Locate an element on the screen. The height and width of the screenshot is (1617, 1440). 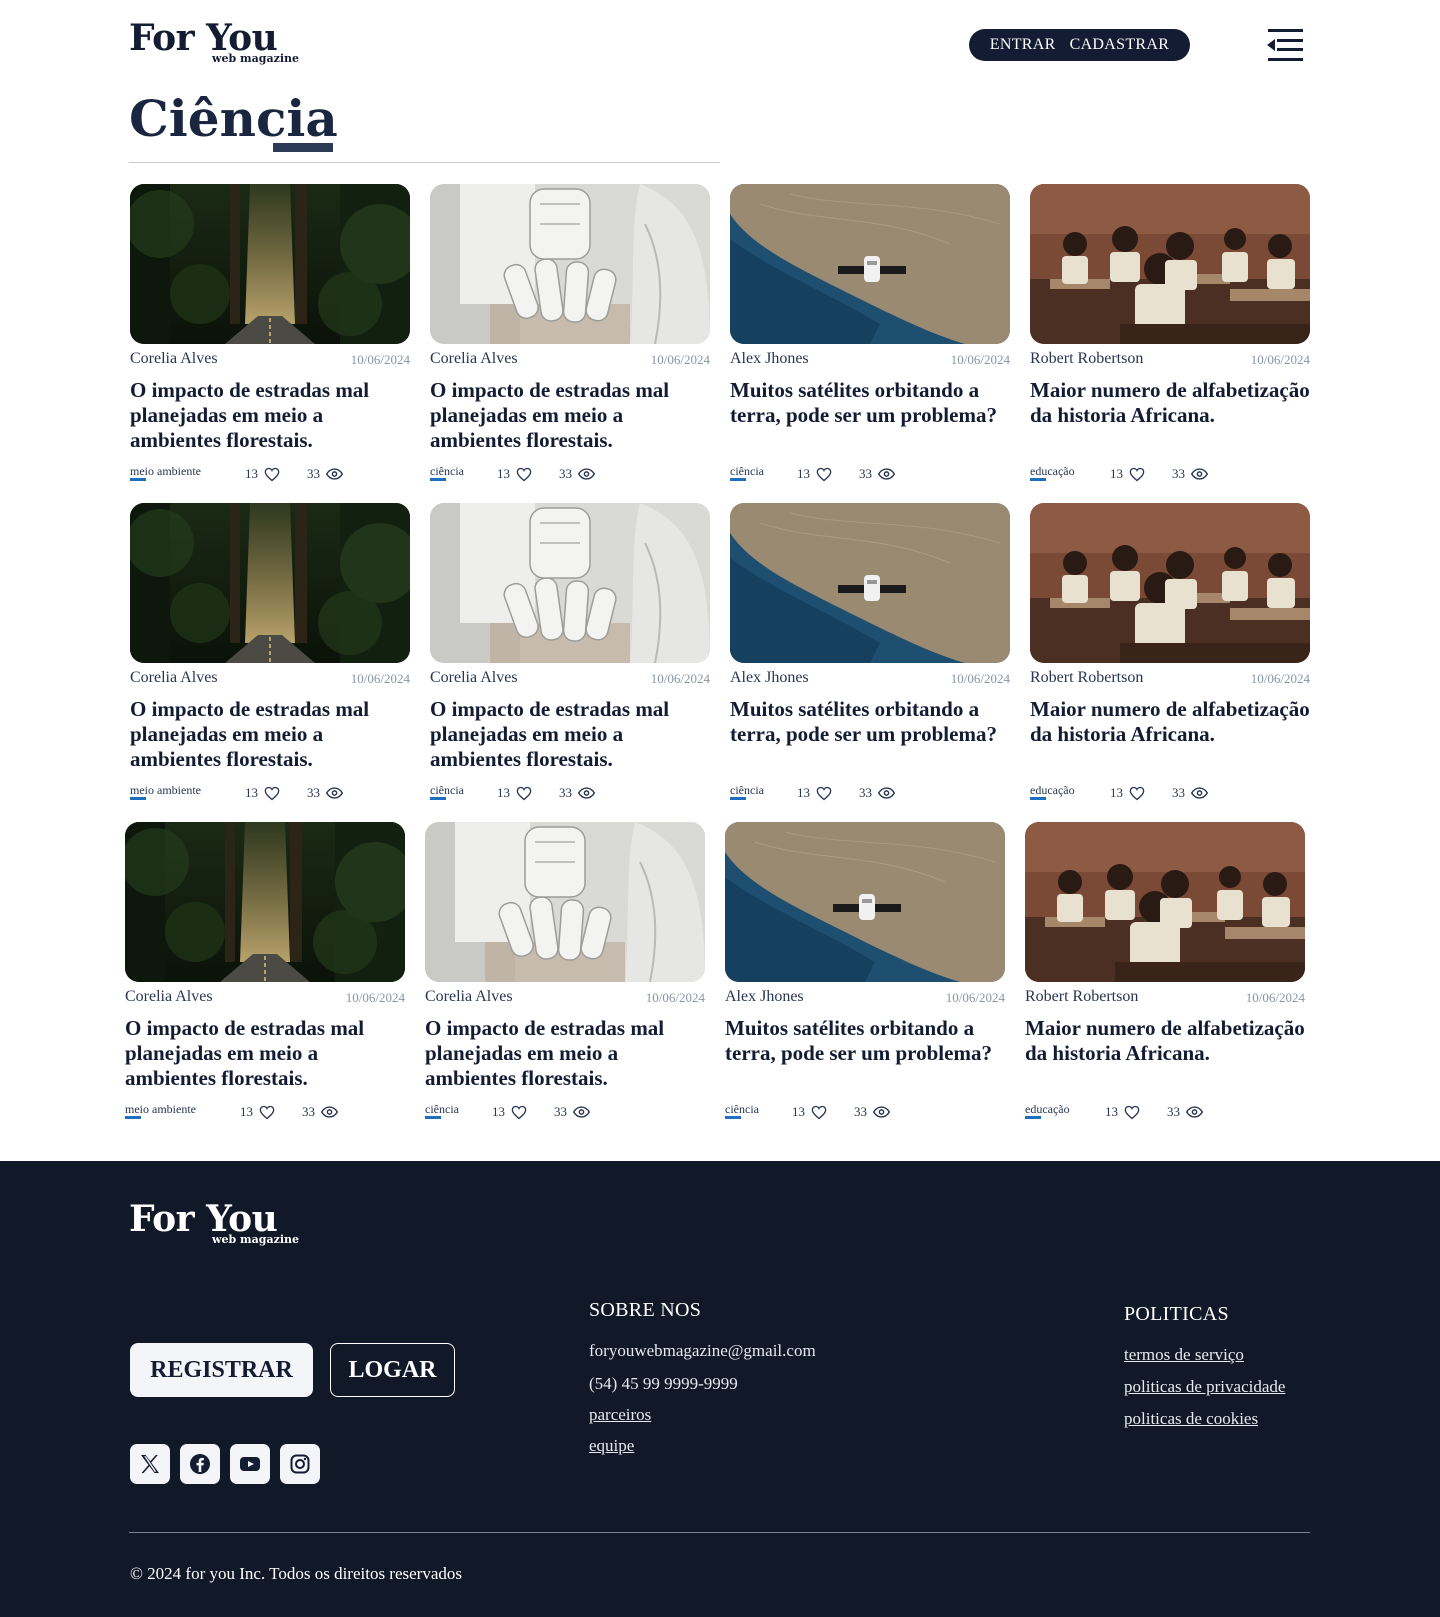
footer-logo: For You web magazine is located at coordinates (214, 1224).